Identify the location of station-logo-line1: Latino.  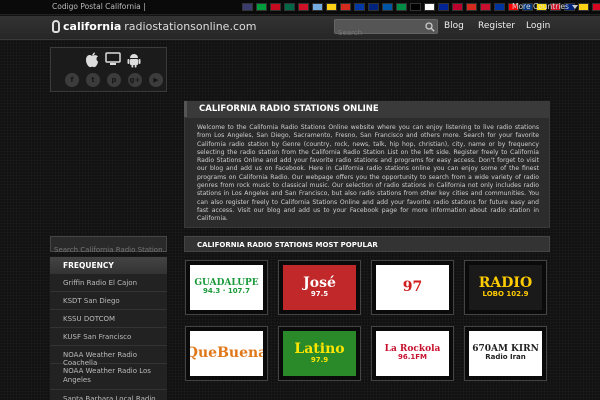
(319, 349).